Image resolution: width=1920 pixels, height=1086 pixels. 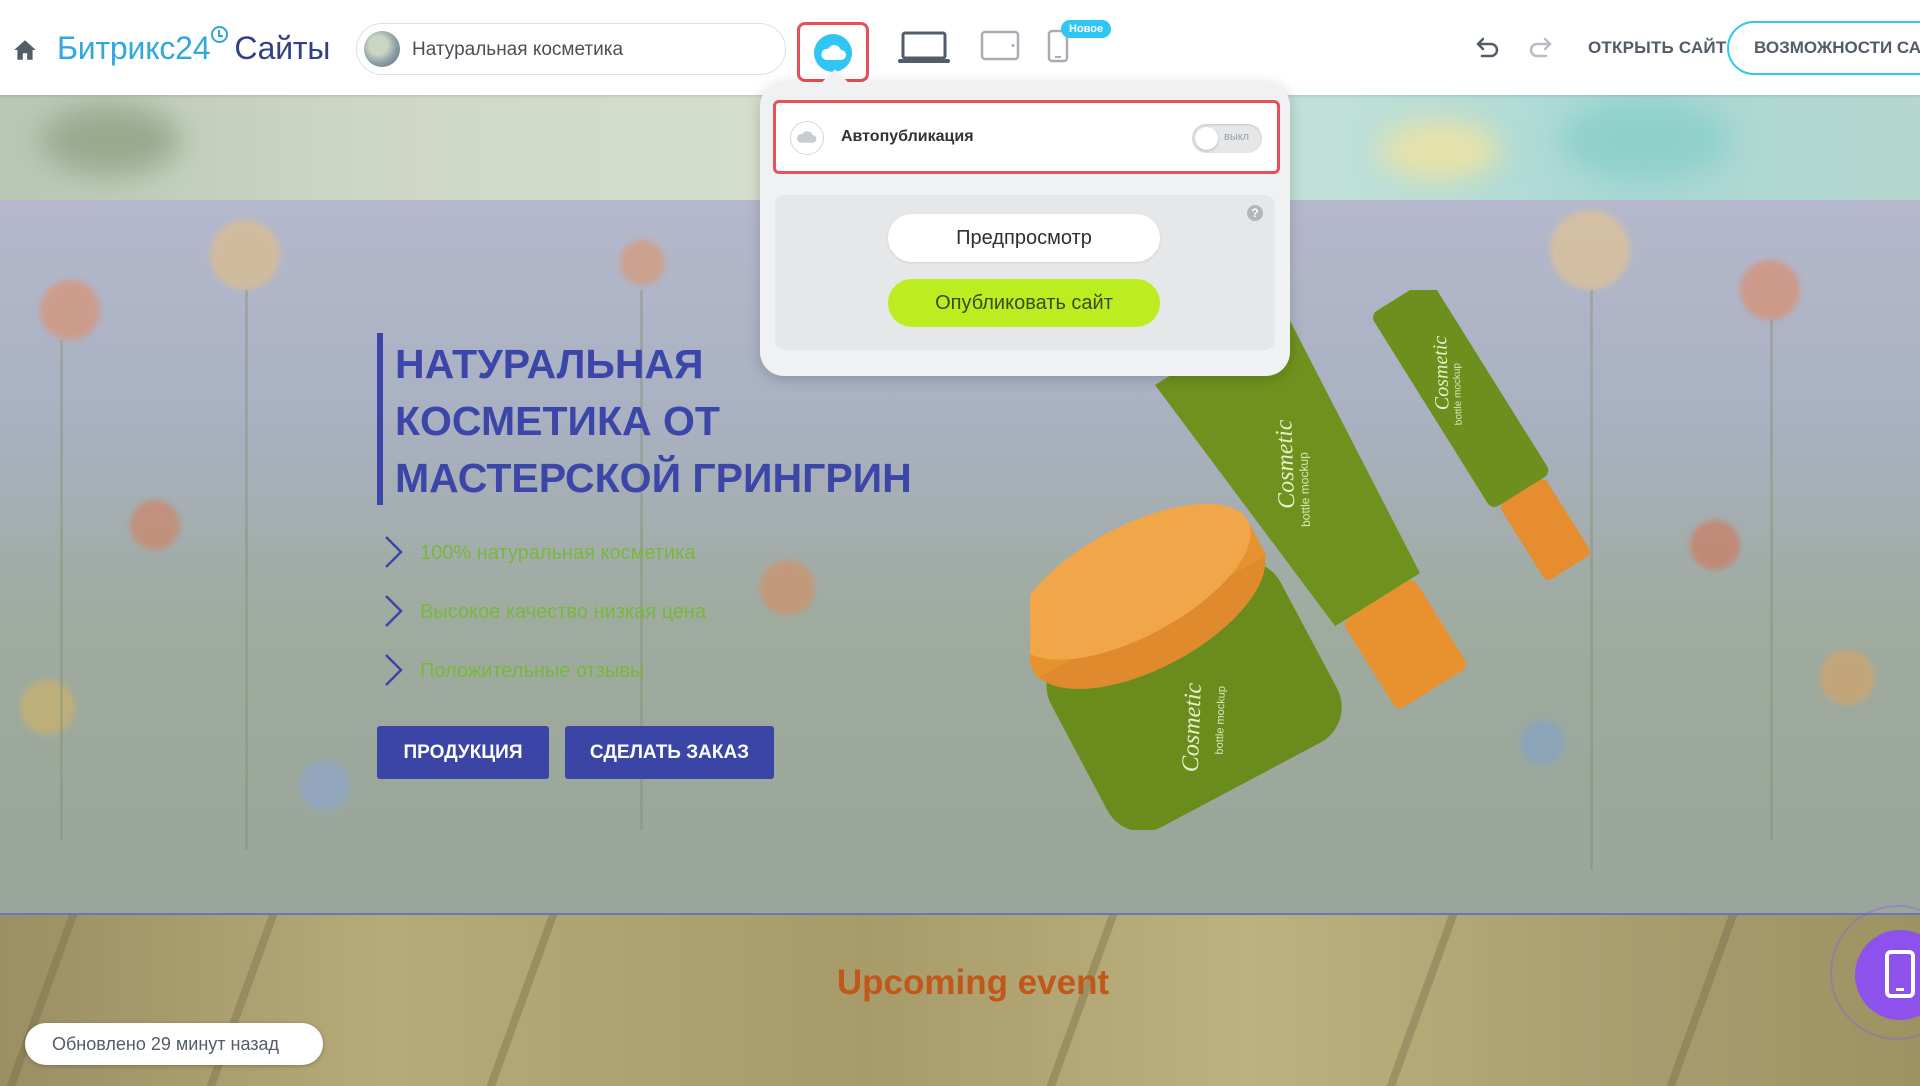 I want to click on site-selector: Натуральная косметика, so click(x=571, y=49).